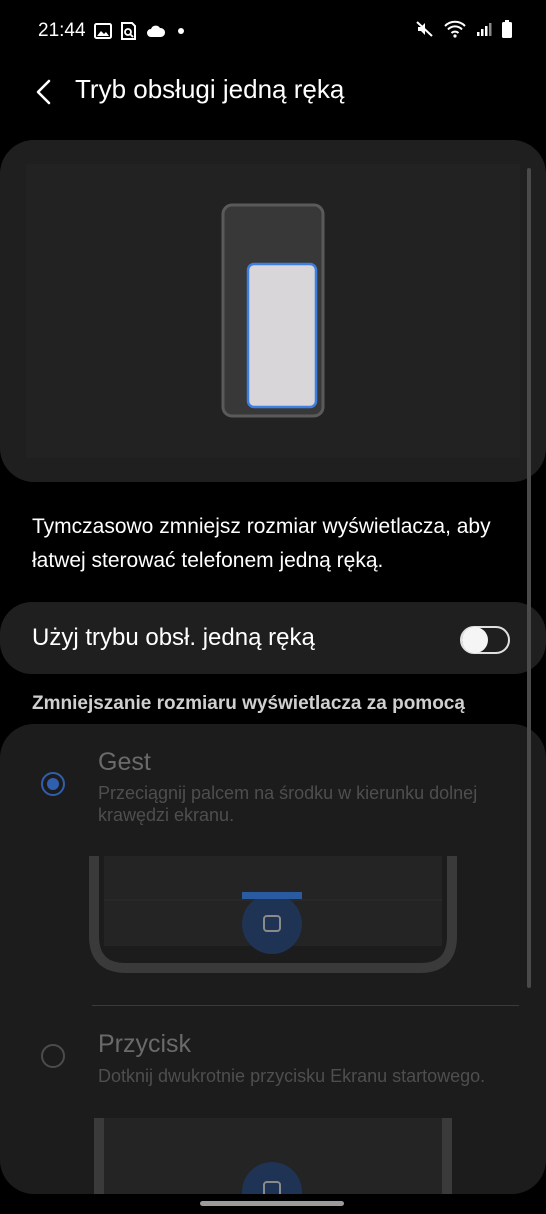 Image resolution: width=546 pixels, height=1214 pixels. What do you see at coordinates (181, 31) in the screenshot?
I see `dot-icon` at bounding box center [181, 31].